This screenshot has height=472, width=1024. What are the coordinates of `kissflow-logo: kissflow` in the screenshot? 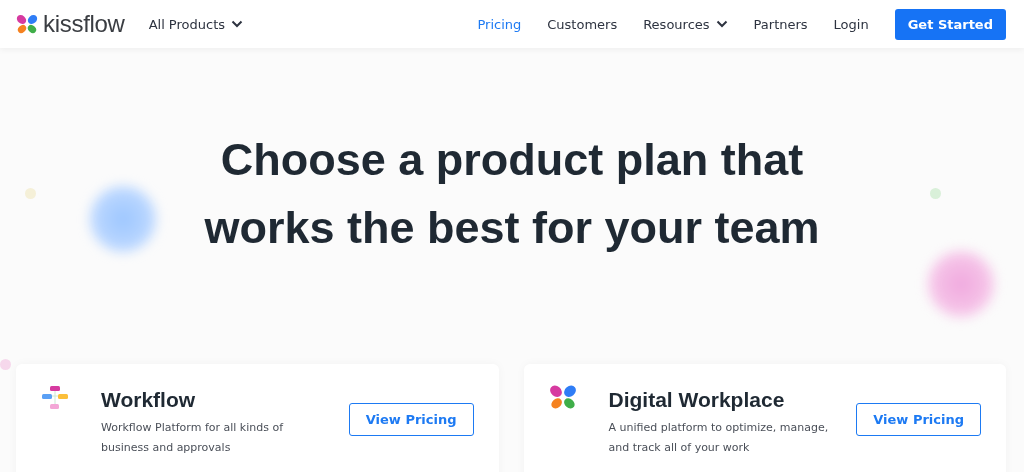 It's located at (70, 24).